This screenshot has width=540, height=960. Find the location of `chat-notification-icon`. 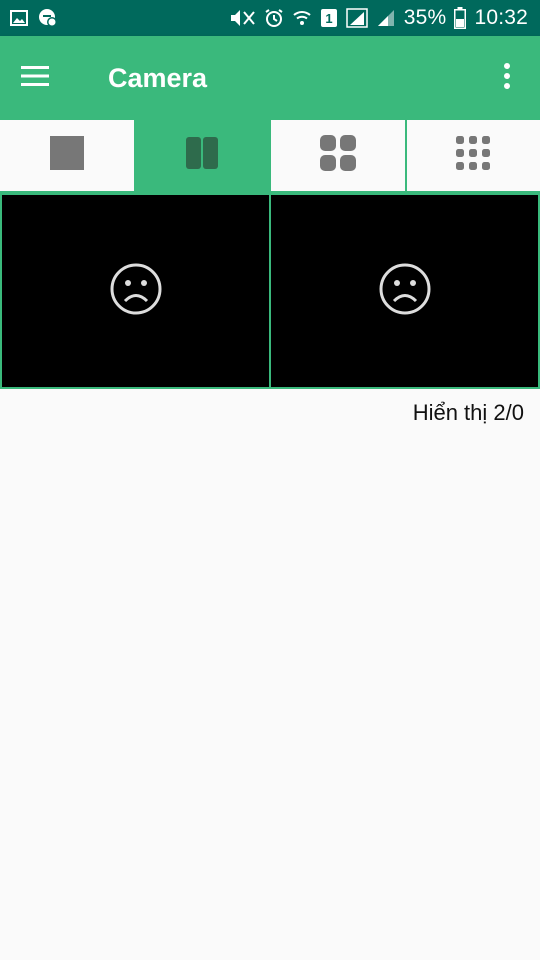

chat-notification-icon is located at coordinates (48, 18).